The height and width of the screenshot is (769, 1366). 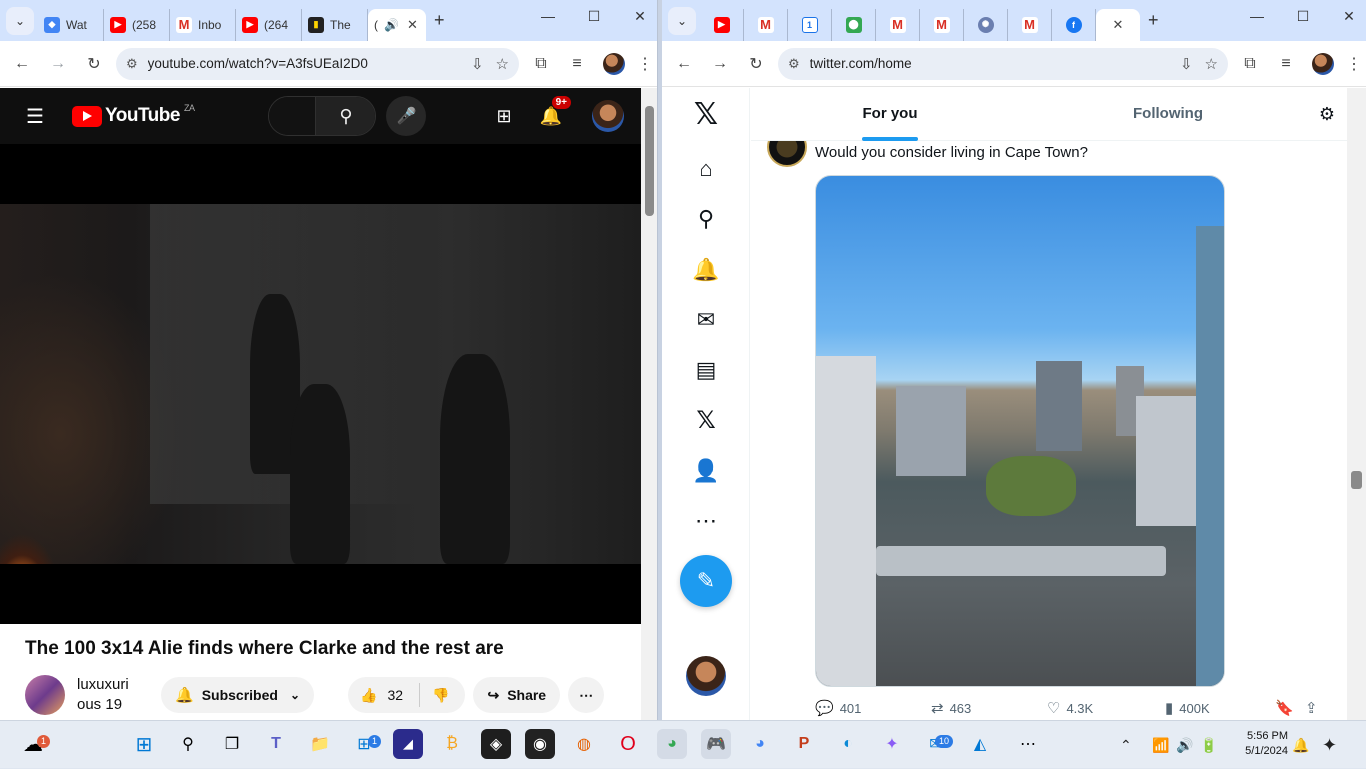 I want to click on channel-info: luxuxuri ous 19, so click(x=108, y=695).